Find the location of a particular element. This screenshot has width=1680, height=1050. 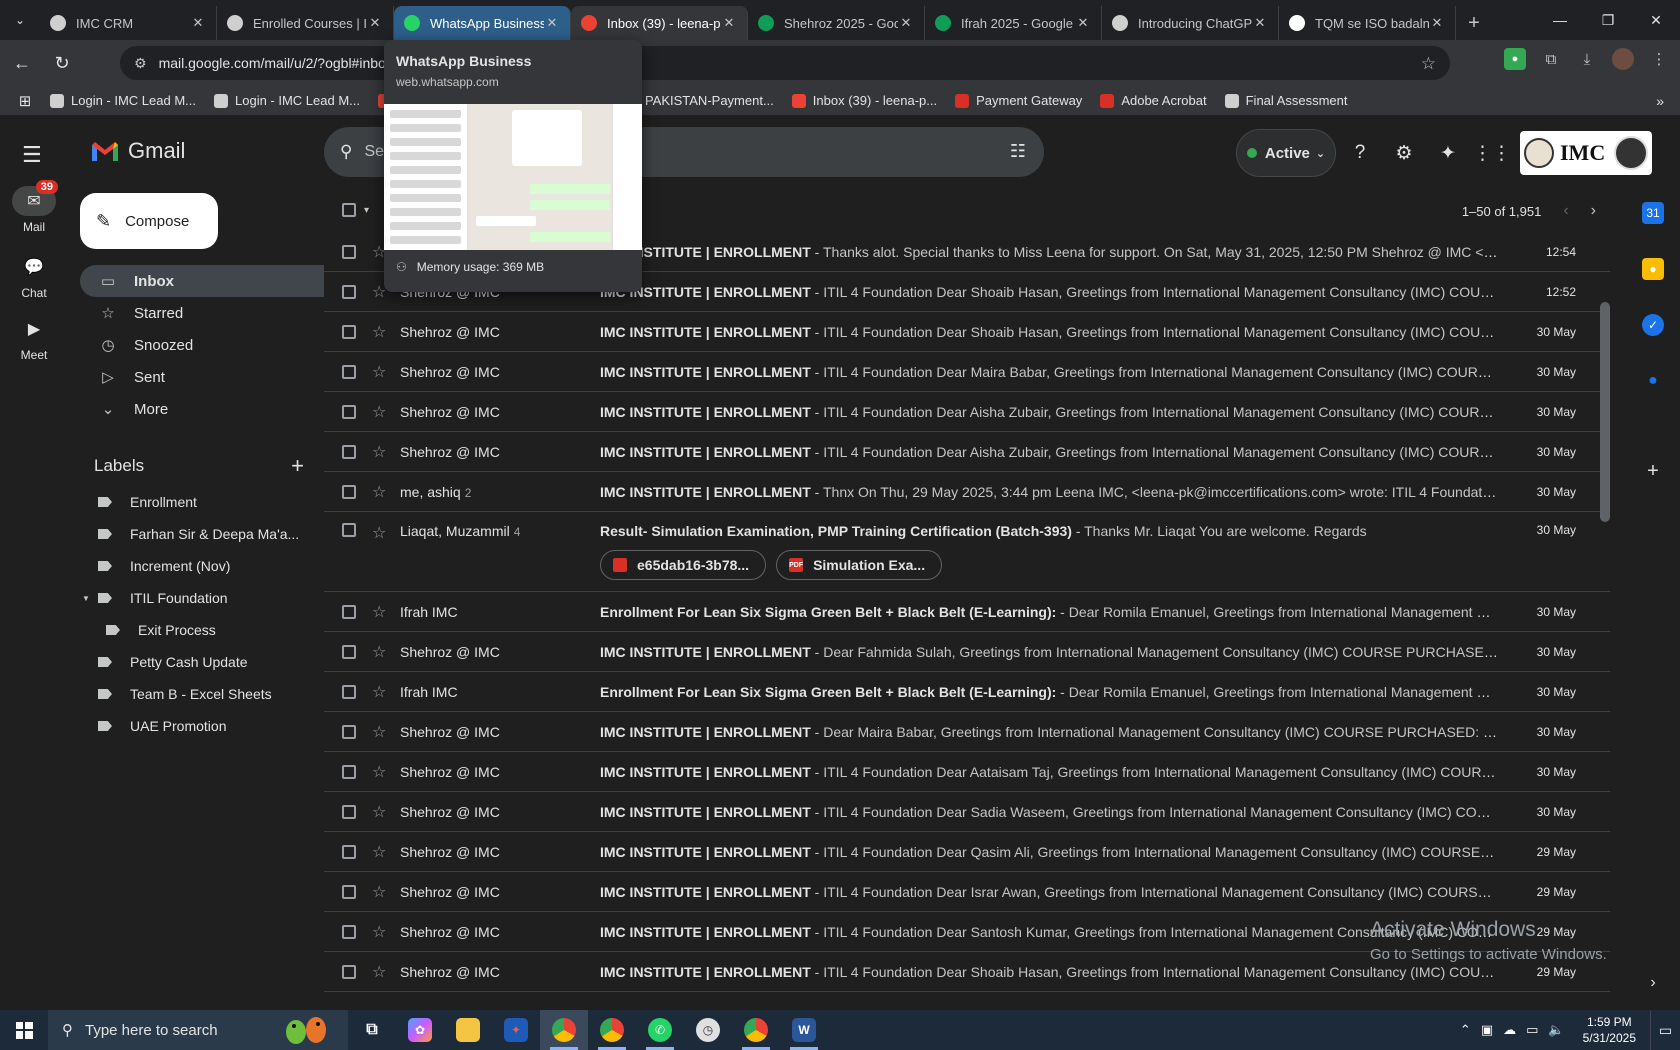

label-item: Enrollment is located at coordinates (198, 502).